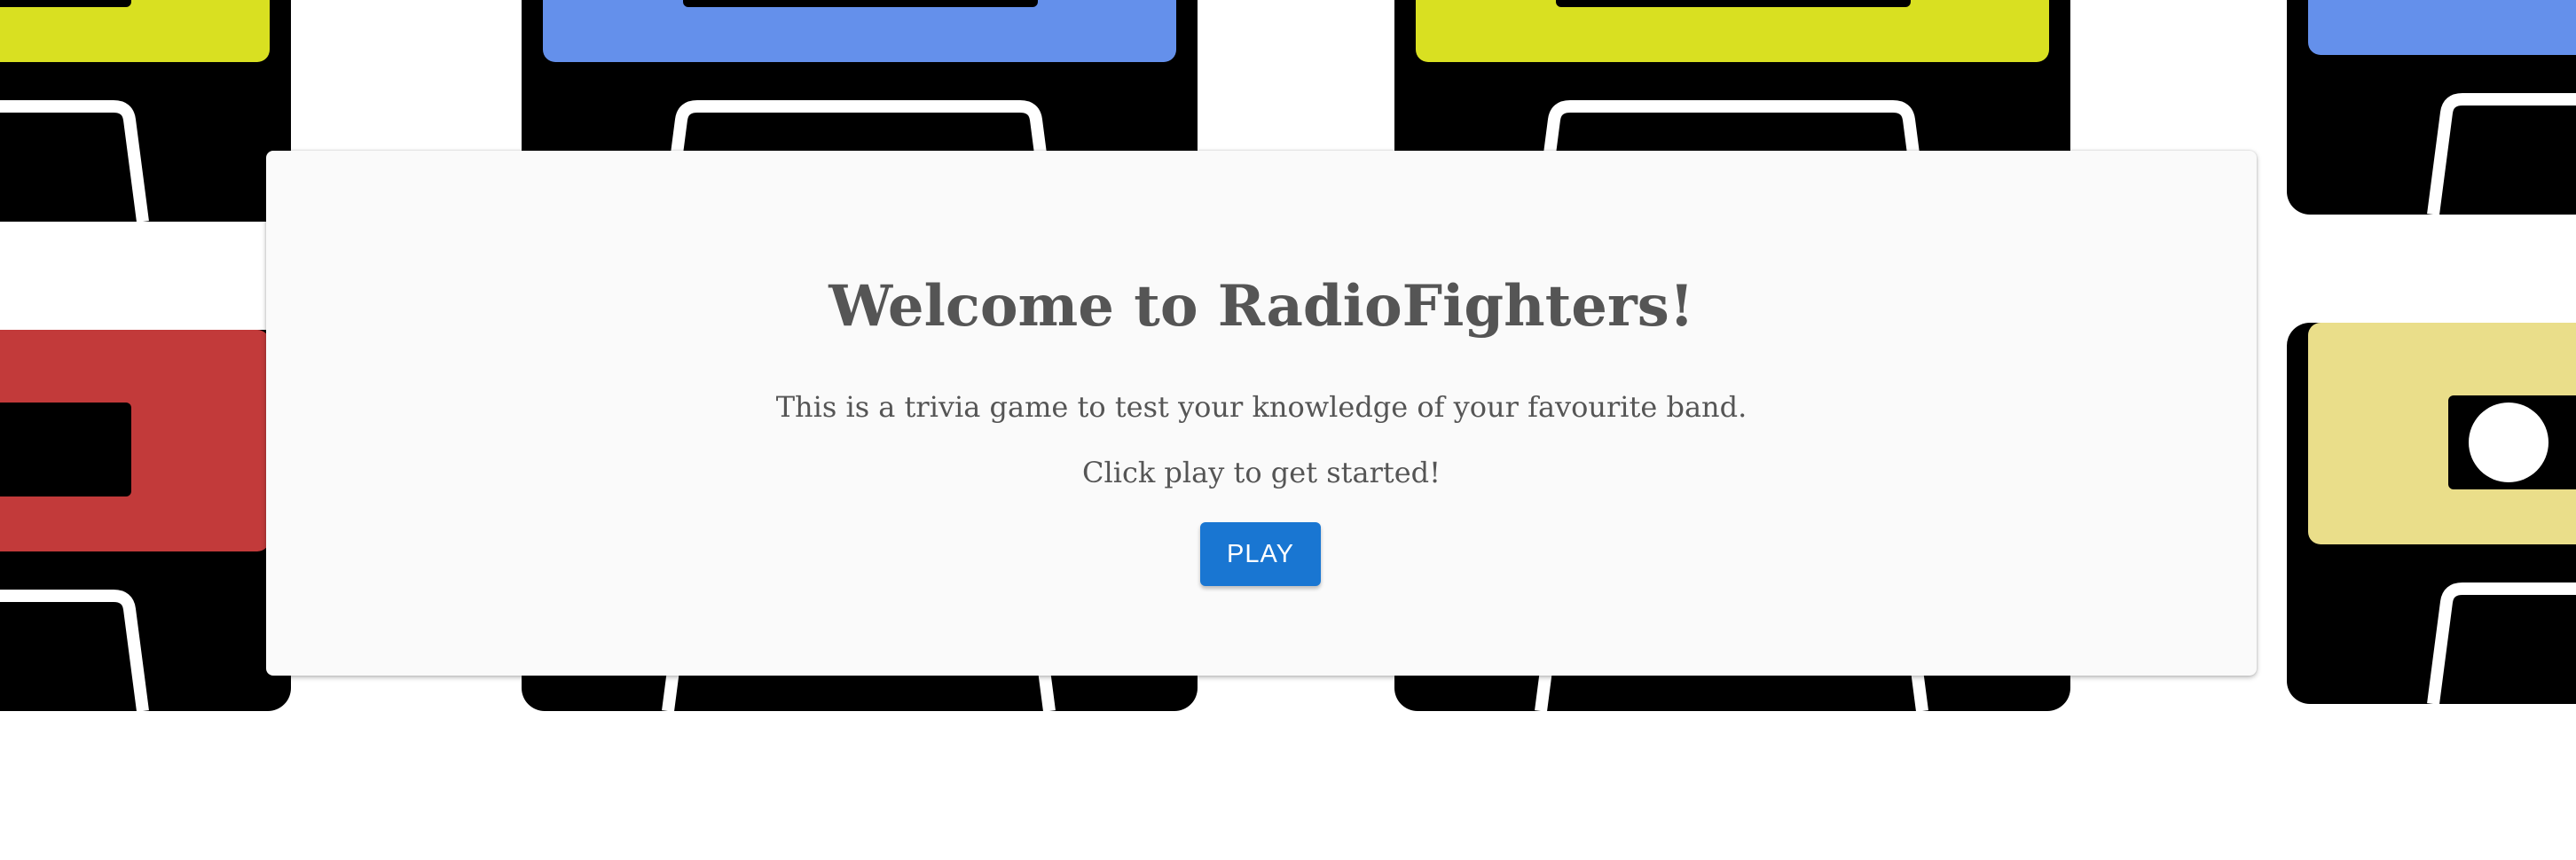  I want to click on start-instruction: Click play to get started!, so click(1261, 472).